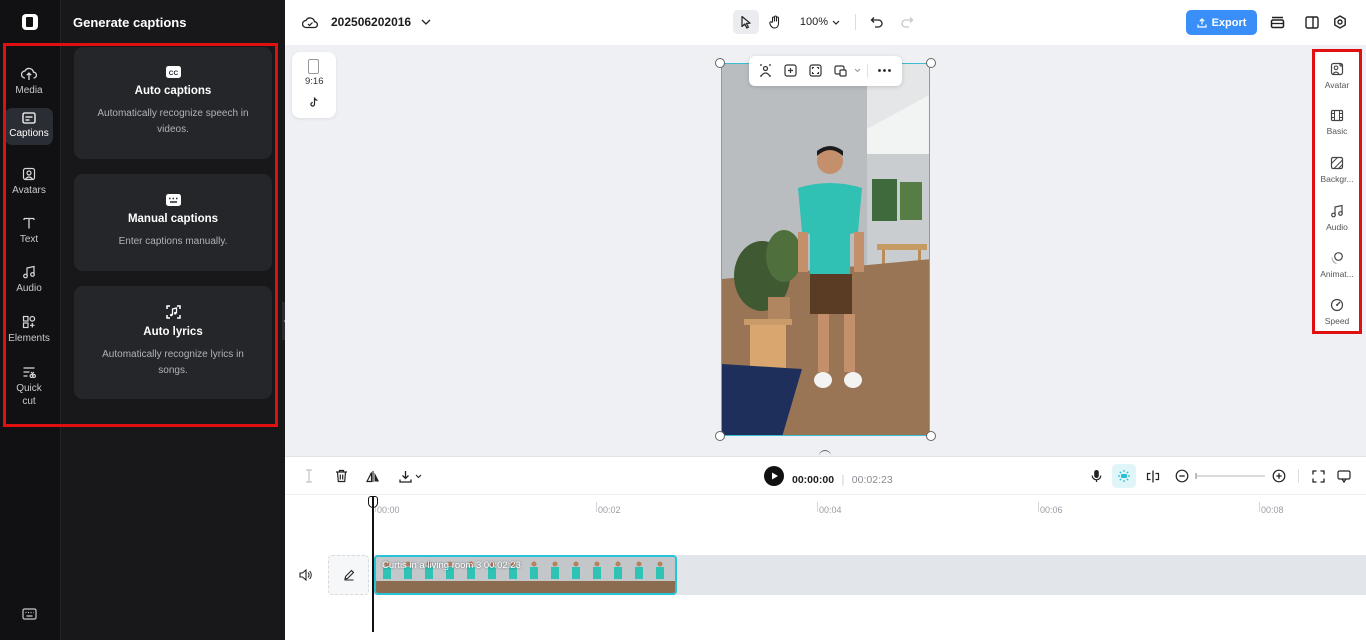 Image resolution: width=1366 pixels, height=640 pixels. Describe the element at coordinates (173, 219) in the screenshot. I see `card-title: Manual captions` at that location.